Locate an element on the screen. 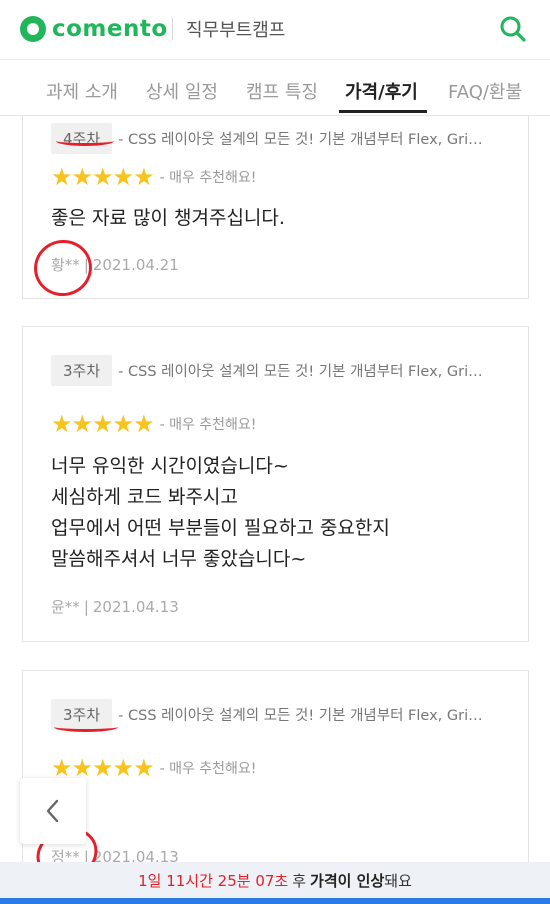 This screenshot has width=550, height=904. chevron-left-icon is located at coordinates (52, 811).